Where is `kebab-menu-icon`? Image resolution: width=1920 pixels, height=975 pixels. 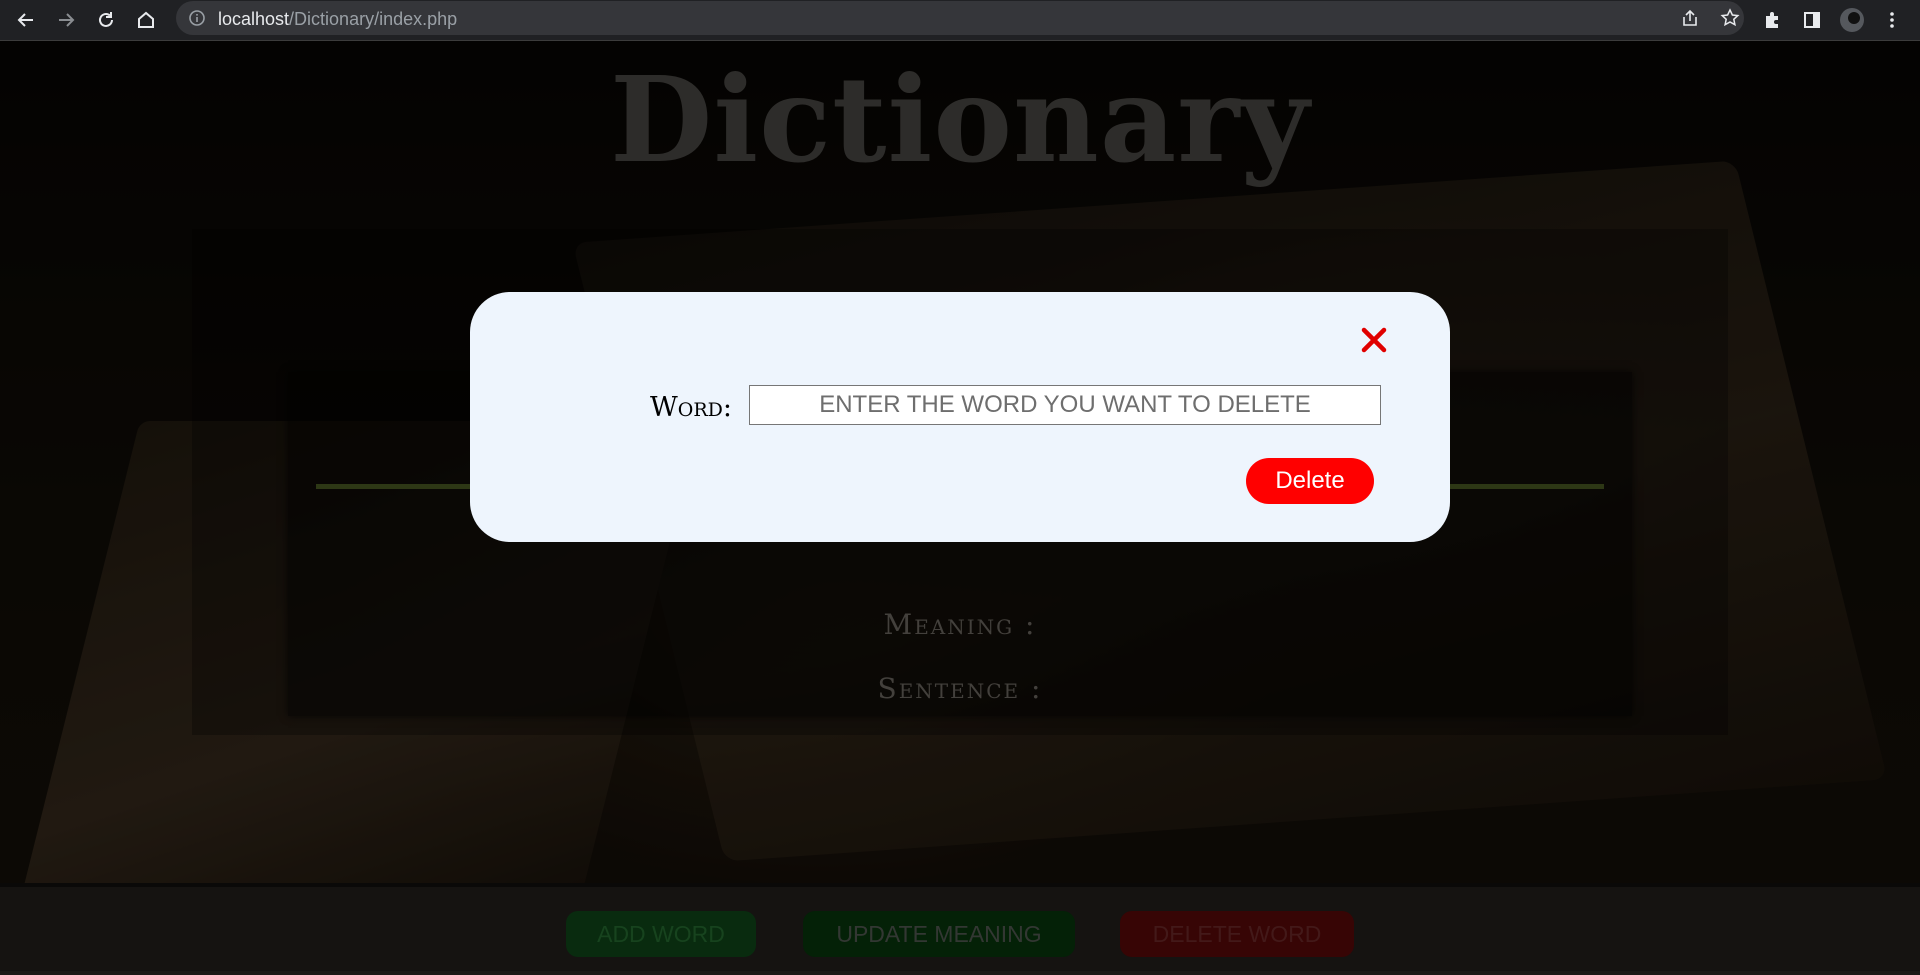 kebab-menu-icon is located at coordinates (1892, 20).